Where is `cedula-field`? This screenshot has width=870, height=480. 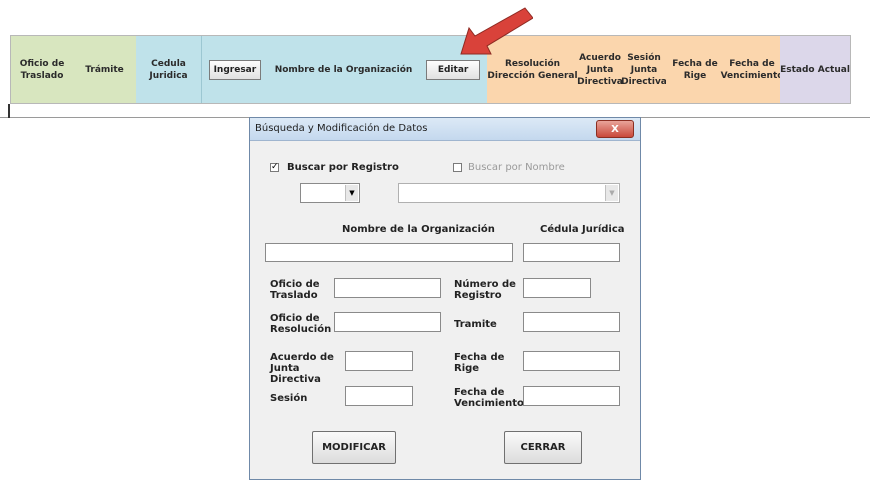
cedula-field is located at coordinates (571, 252).